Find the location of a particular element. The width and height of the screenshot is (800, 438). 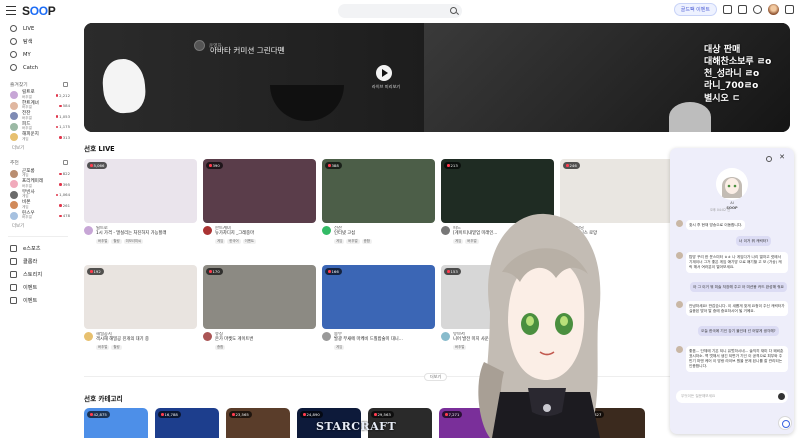

sidebar-item-label: Catch is located at coordinates (30, 67).